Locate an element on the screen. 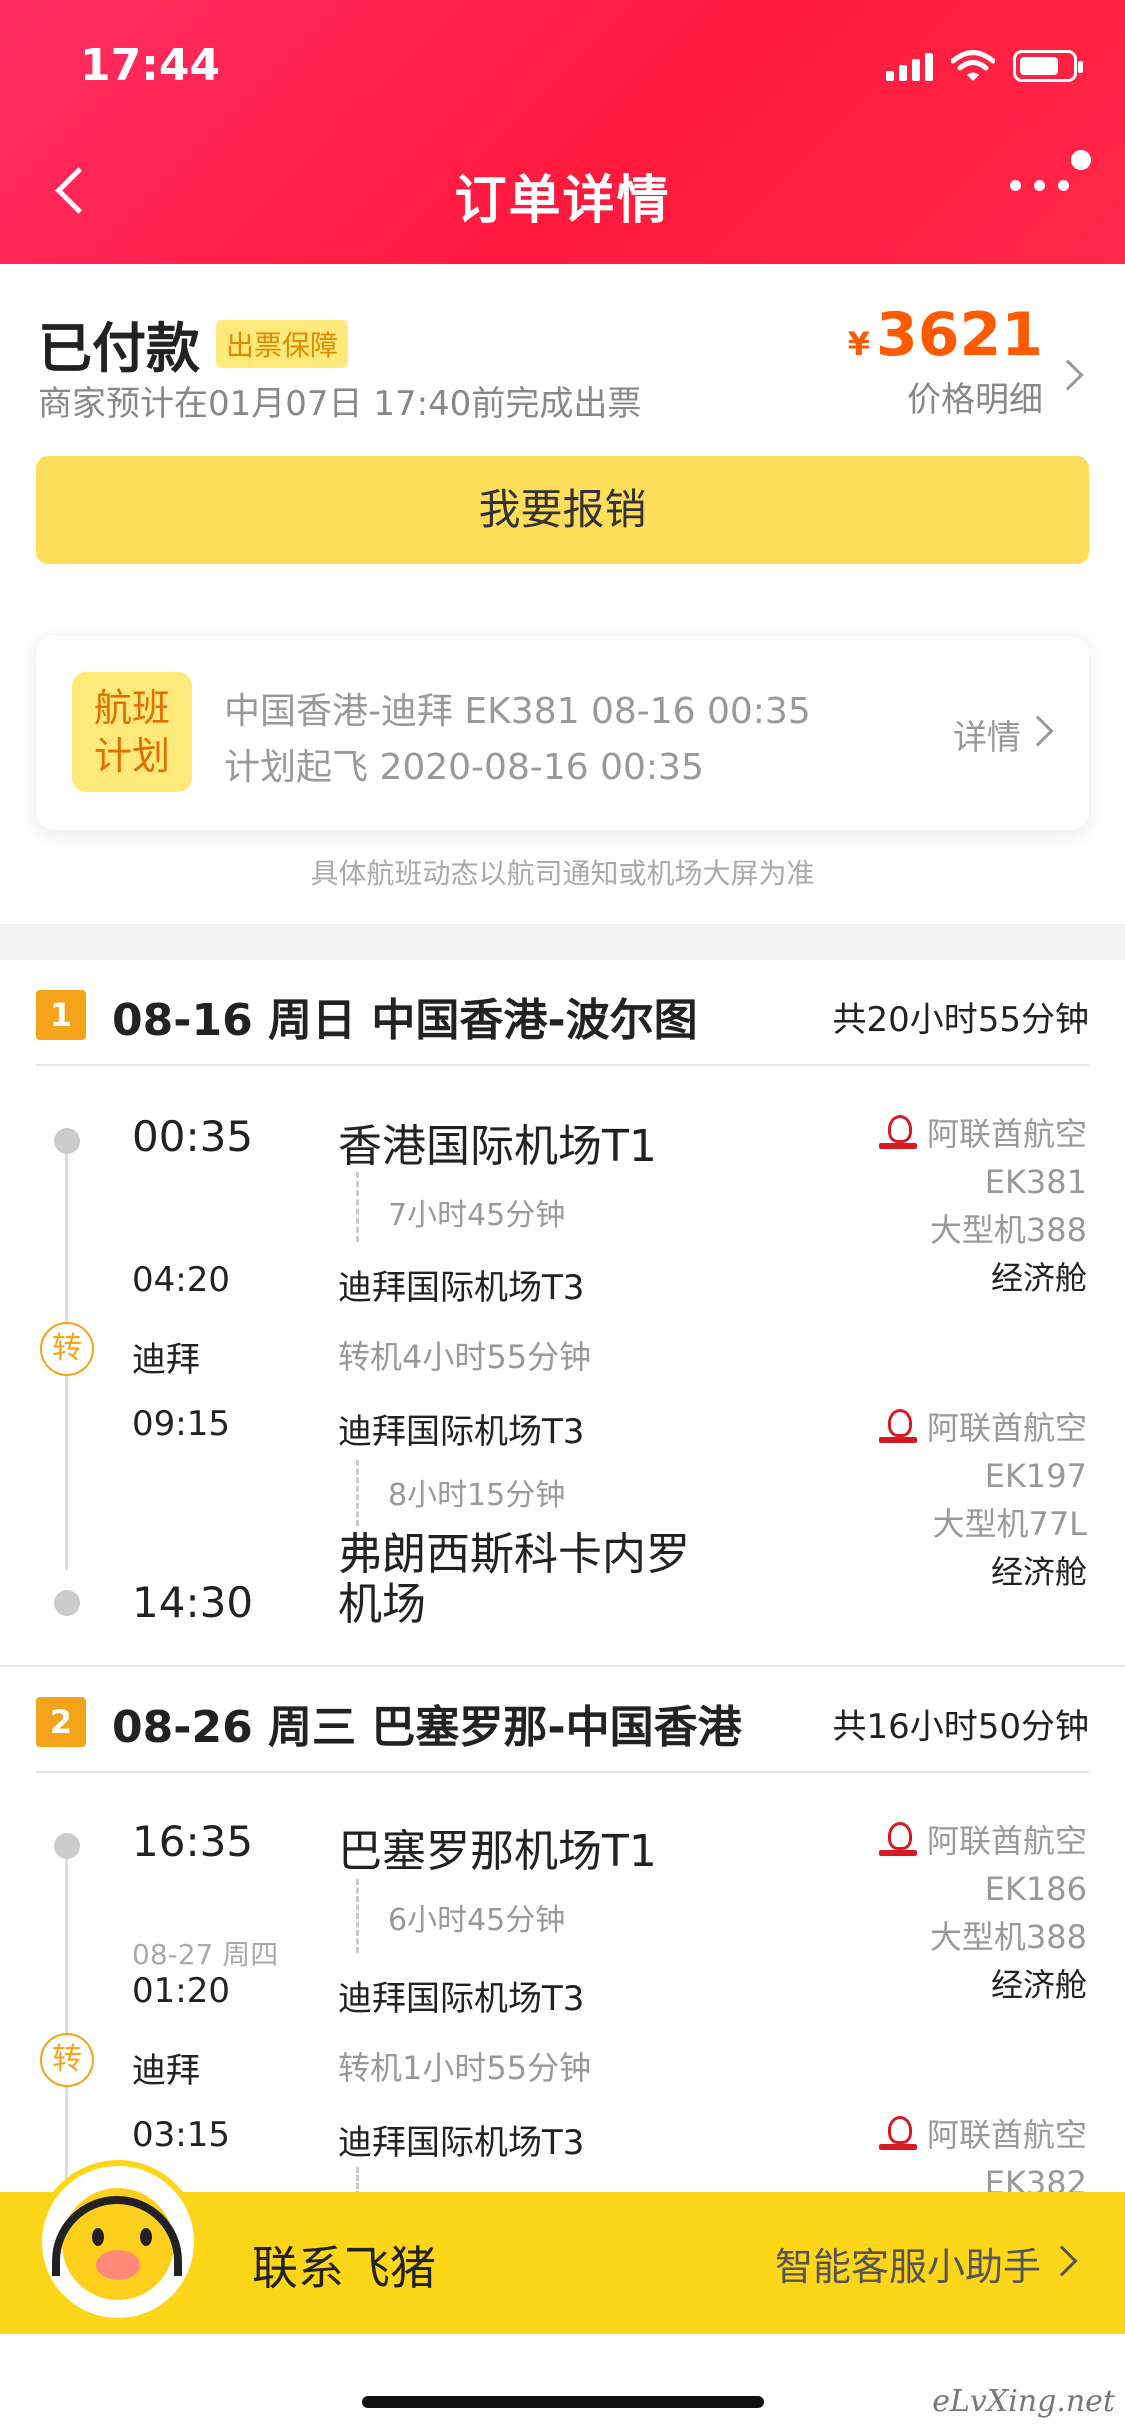 This screenshot has height=2436, width=1125. arrival-date: 08-27 周四 is located at coordinates (205, 1954).